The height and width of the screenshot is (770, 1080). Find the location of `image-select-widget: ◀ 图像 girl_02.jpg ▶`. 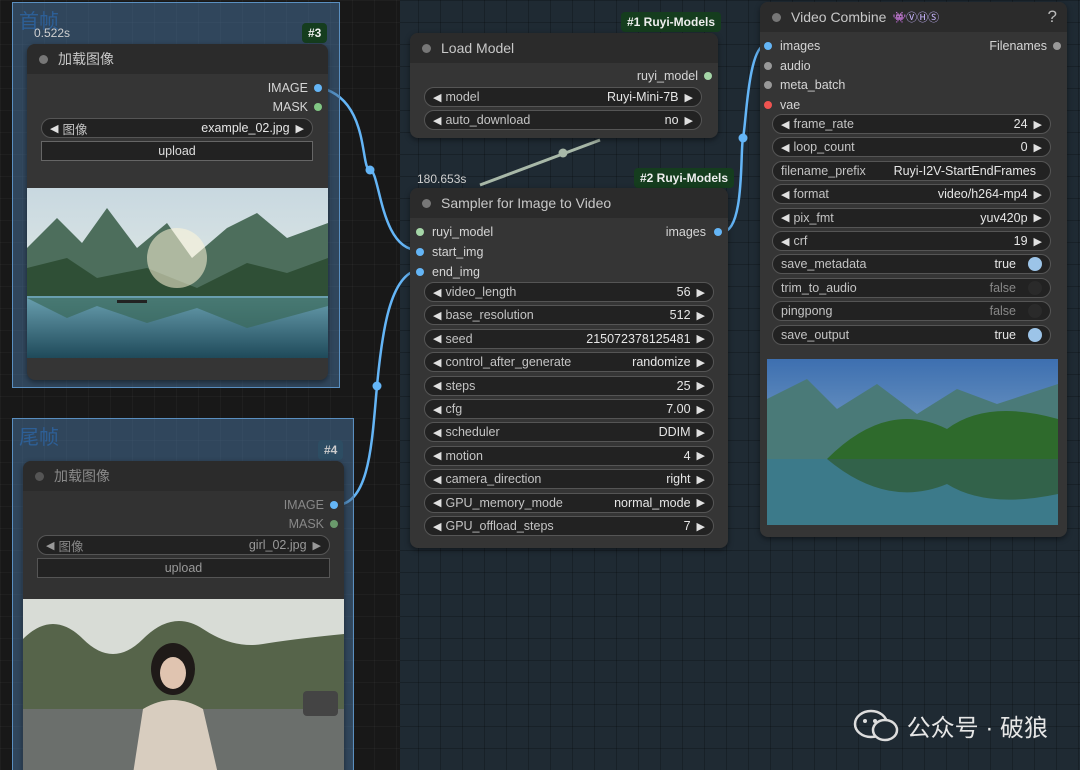

image-select-widget: ◀ 图像 girl_02.jpg ▶ is located at coordinates (183, 545).